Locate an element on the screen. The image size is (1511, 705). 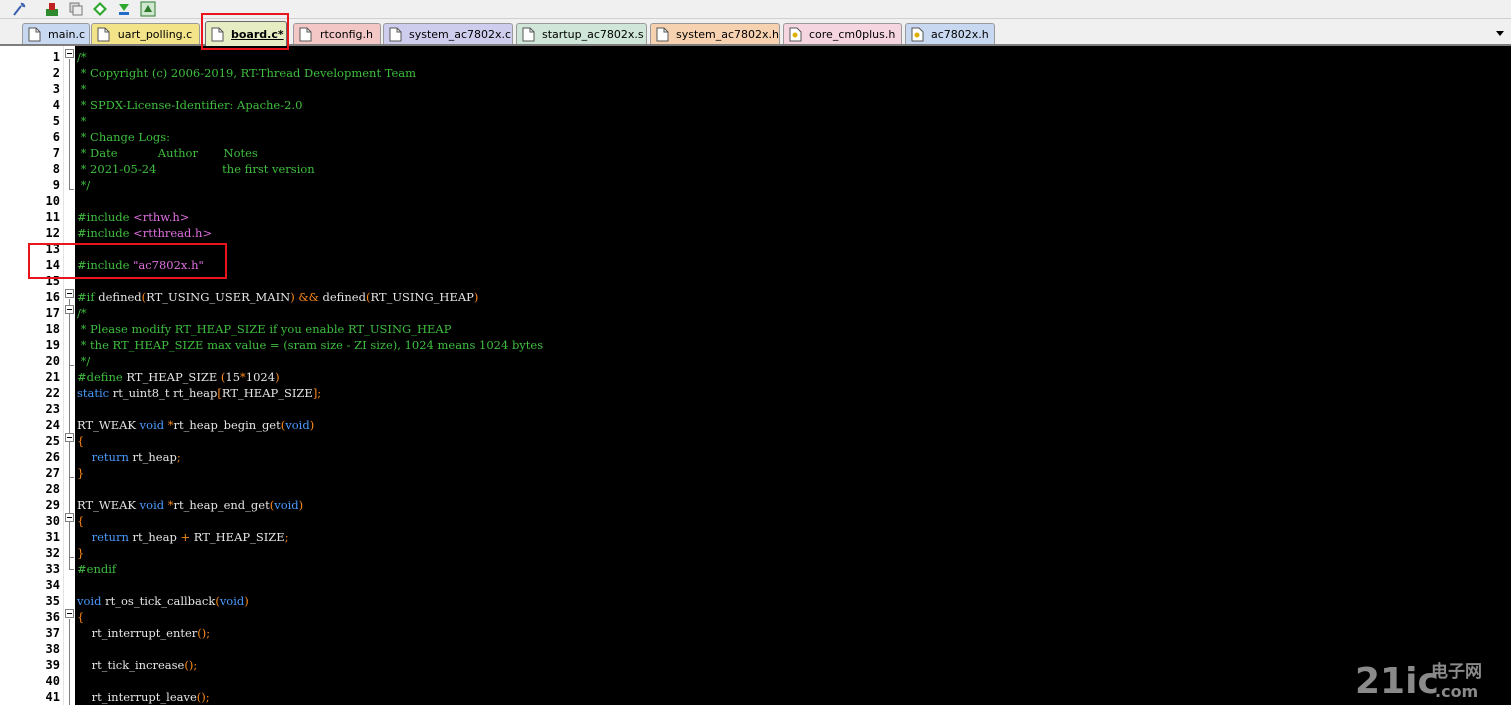
tab-ac7802x-h: ac7802x.h is located at coordinates (950, 33).